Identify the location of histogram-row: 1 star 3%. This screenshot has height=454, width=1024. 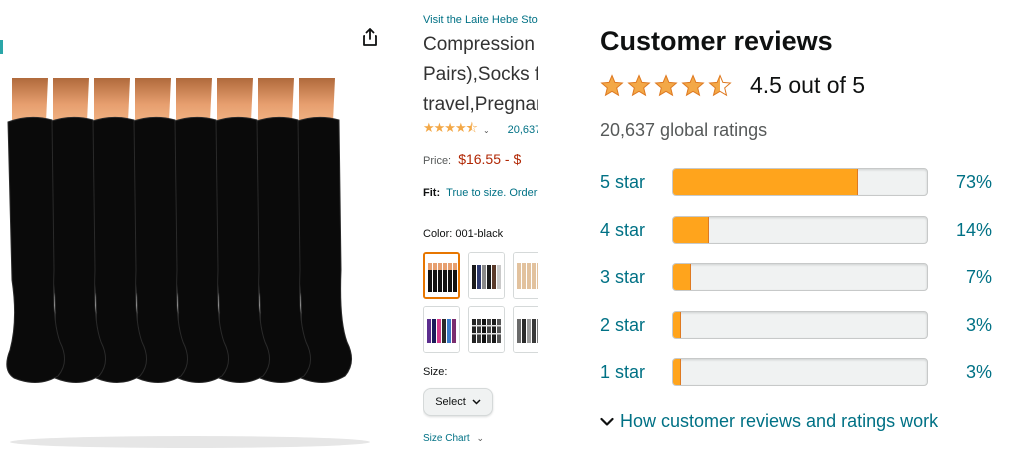
(800, 373).